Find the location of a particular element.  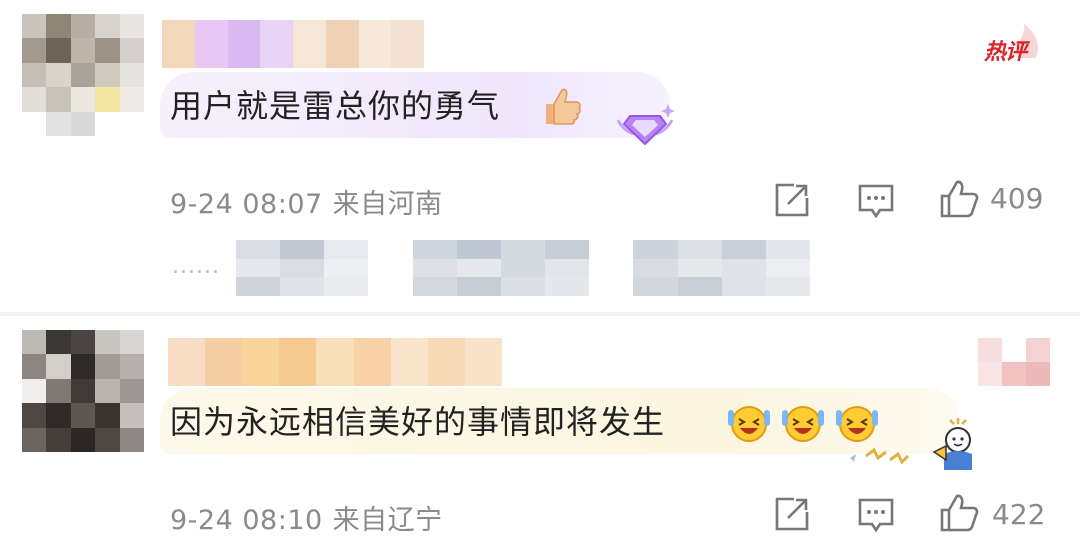

comment-timestamp: 9-24 08:07 is located at coordinates (246, 204).